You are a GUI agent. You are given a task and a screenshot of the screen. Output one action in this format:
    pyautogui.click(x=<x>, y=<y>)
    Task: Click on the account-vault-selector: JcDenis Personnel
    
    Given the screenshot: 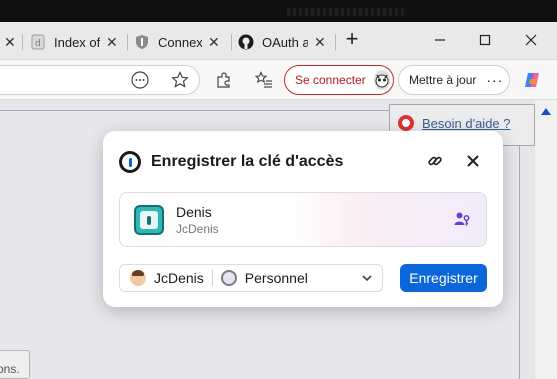 What is the action you would take?
    pyautogui.click(x=251, y=278)
    